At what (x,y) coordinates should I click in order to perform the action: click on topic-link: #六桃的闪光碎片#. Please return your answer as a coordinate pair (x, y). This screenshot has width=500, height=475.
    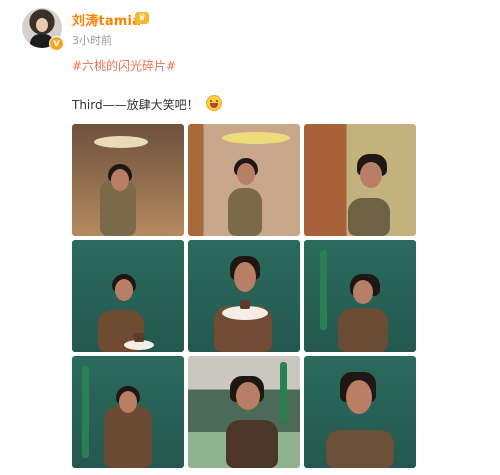
    Looking at the image, I should click on (124, 65).